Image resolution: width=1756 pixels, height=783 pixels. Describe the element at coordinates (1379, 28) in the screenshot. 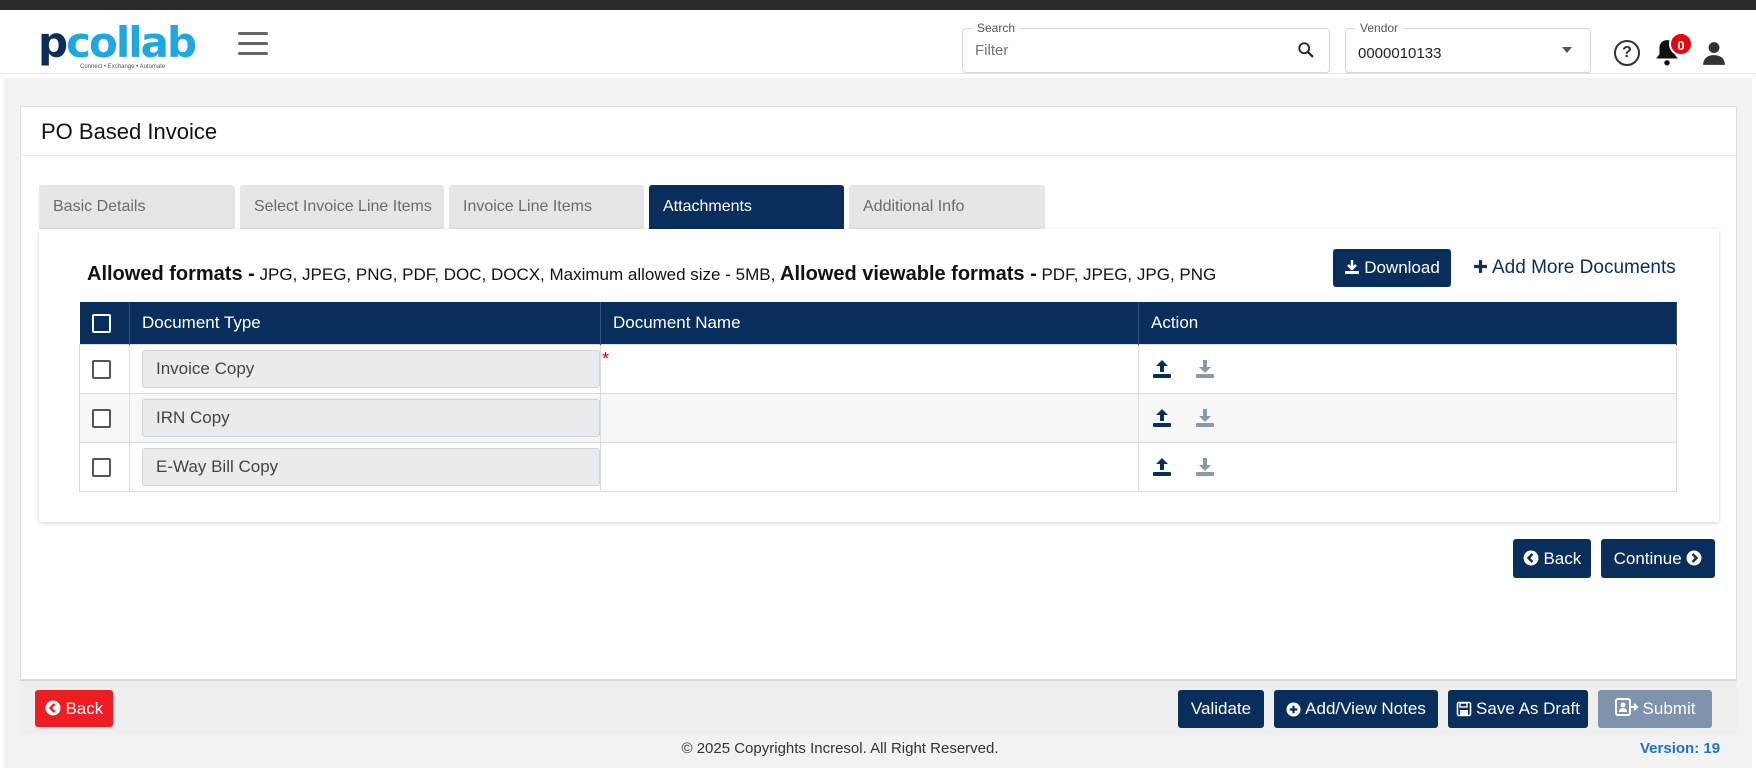

I see `vendor-label: Vendor` at that location.